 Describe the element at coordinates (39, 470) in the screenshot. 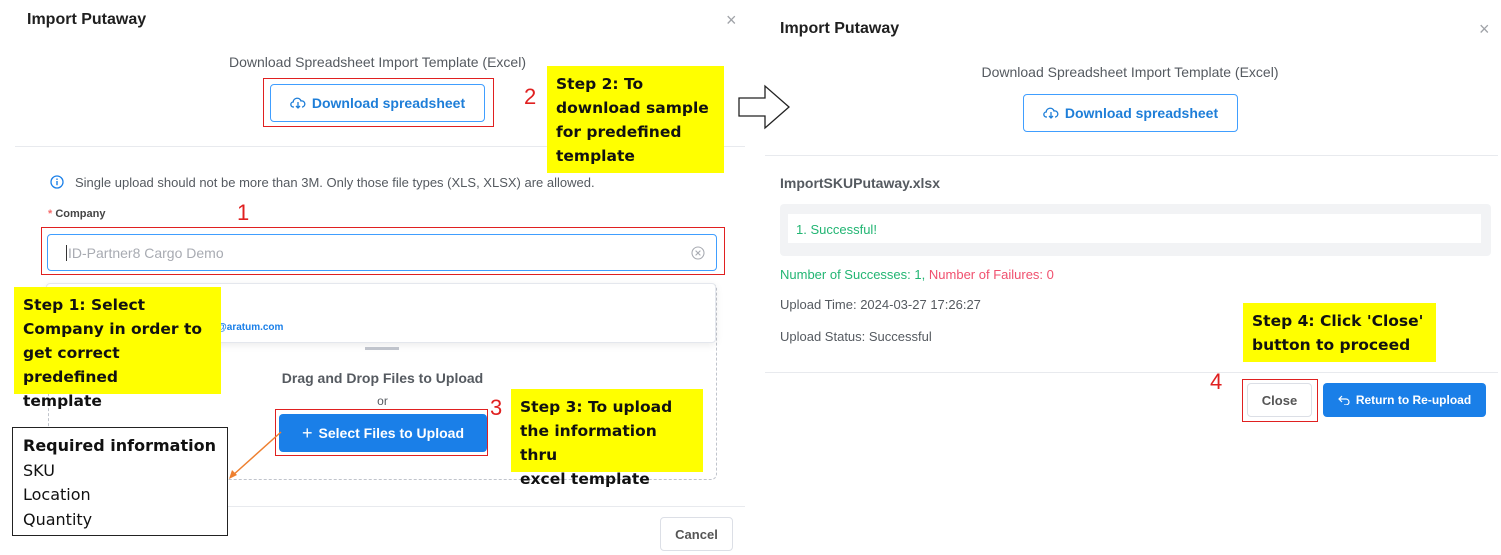

I see `required-info-item: SKU` at that location.